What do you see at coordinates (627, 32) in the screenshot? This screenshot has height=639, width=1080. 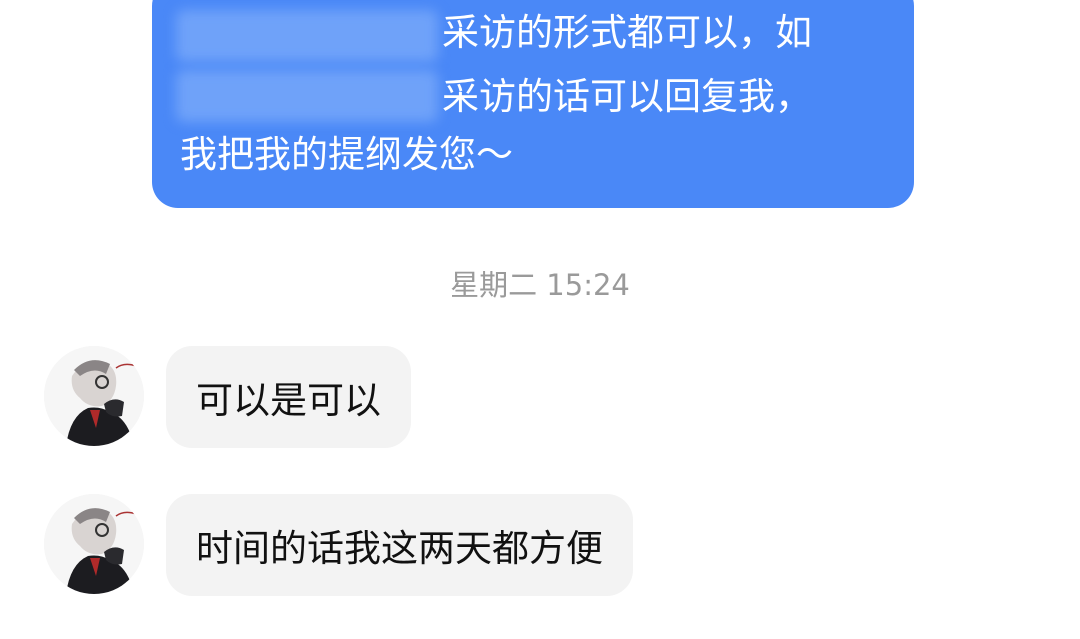 I see `message-text-line: 采访的形式都可以，如` at bounding box center [627, 32].